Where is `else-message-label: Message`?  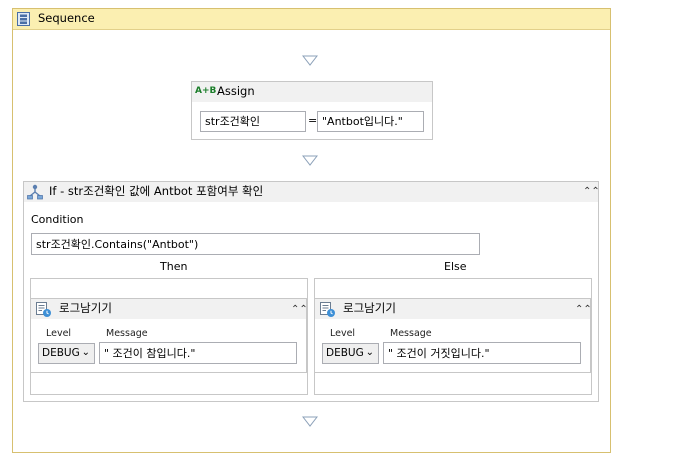 else-message-label: Message is located at coordinates (411, 333).